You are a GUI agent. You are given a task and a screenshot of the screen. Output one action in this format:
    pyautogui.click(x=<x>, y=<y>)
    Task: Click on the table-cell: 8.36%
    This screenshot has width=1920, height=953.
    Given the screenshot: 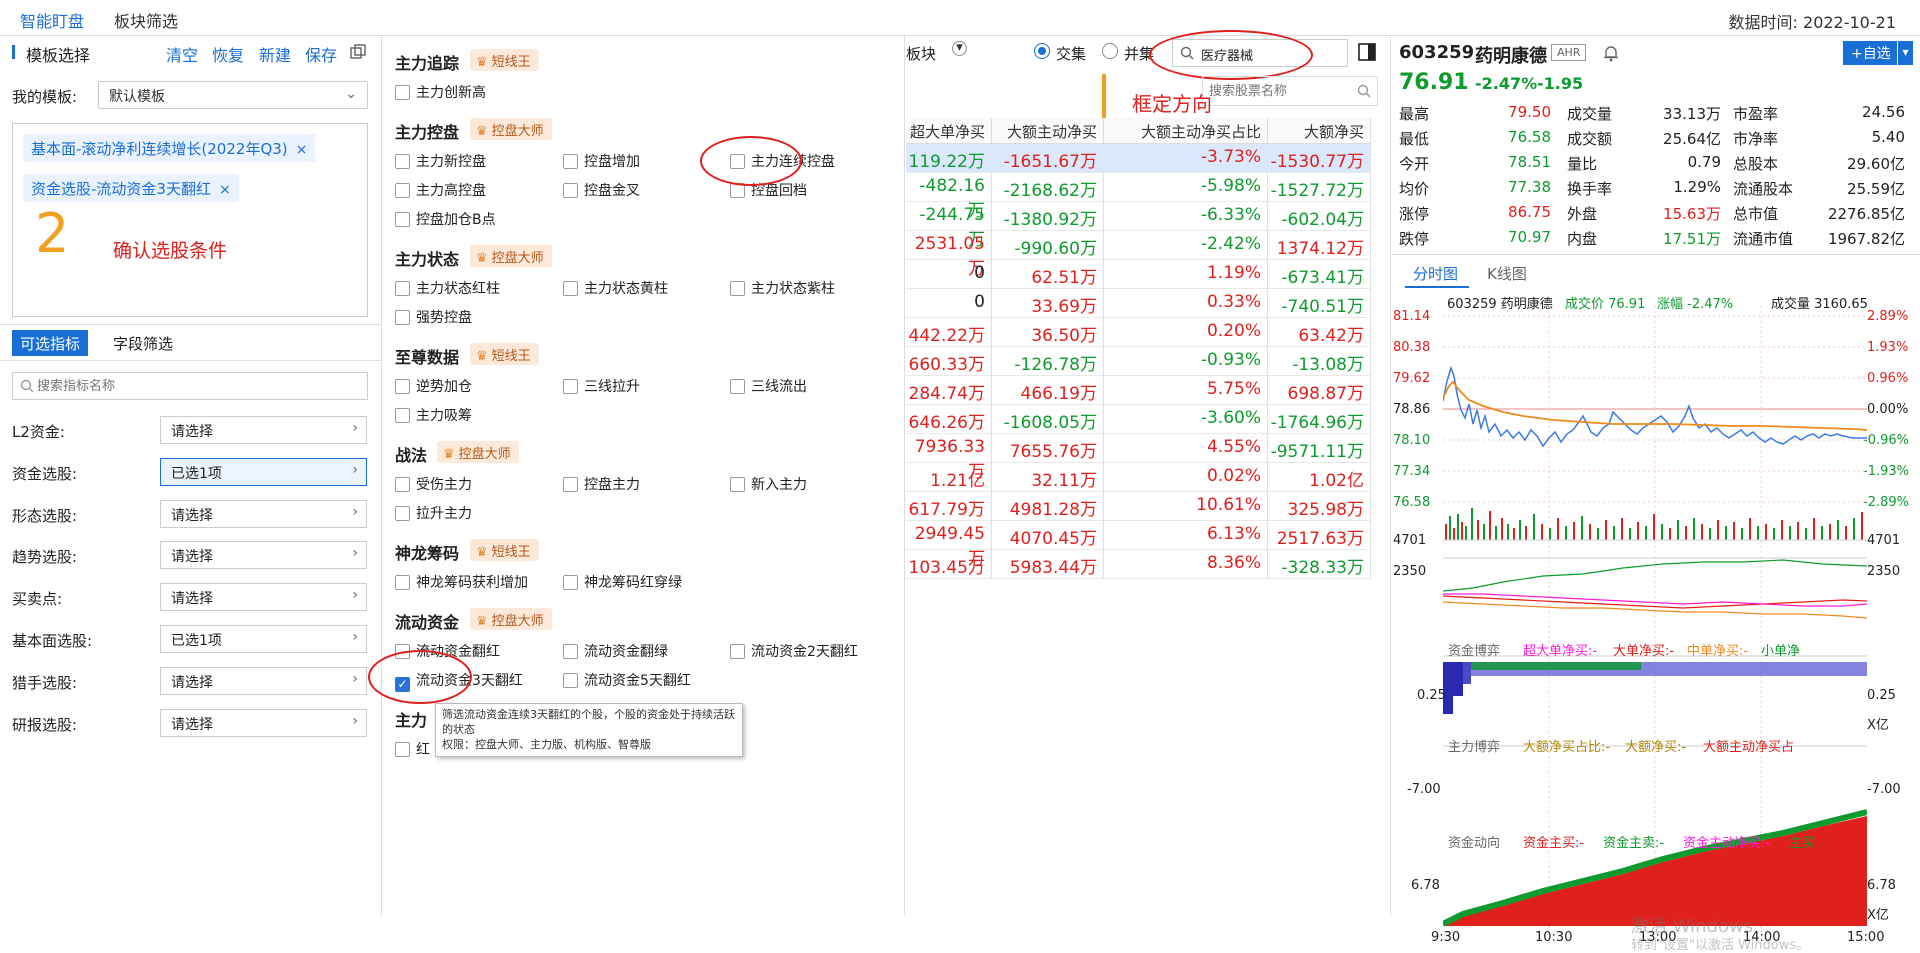 What is the action you would take?
    pyautogui.click(x=1186, y=564)
    